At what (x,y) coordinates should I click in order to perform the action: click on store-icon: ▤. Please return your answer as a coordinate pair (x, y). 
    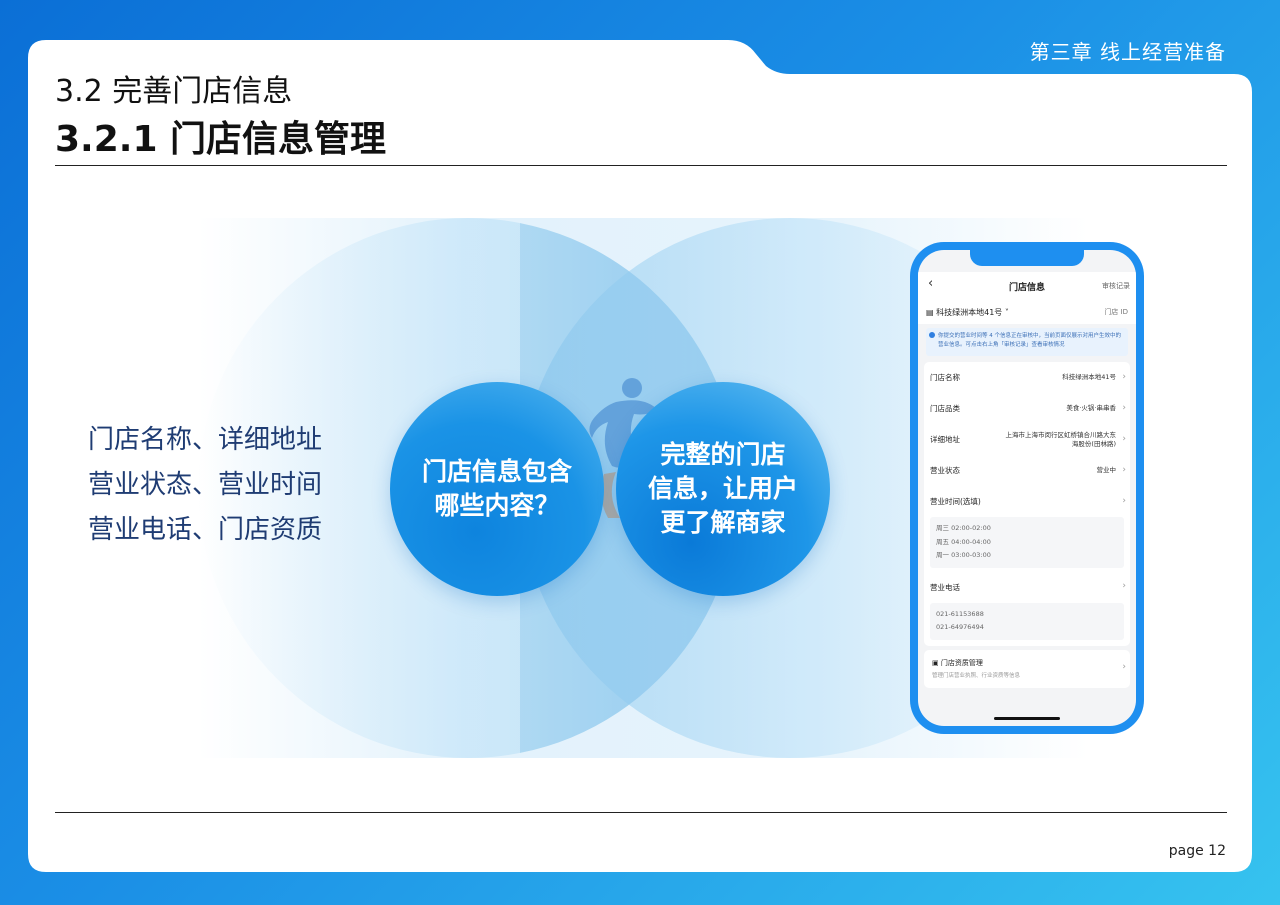
    Looking at the image, I should click on (931, 312).